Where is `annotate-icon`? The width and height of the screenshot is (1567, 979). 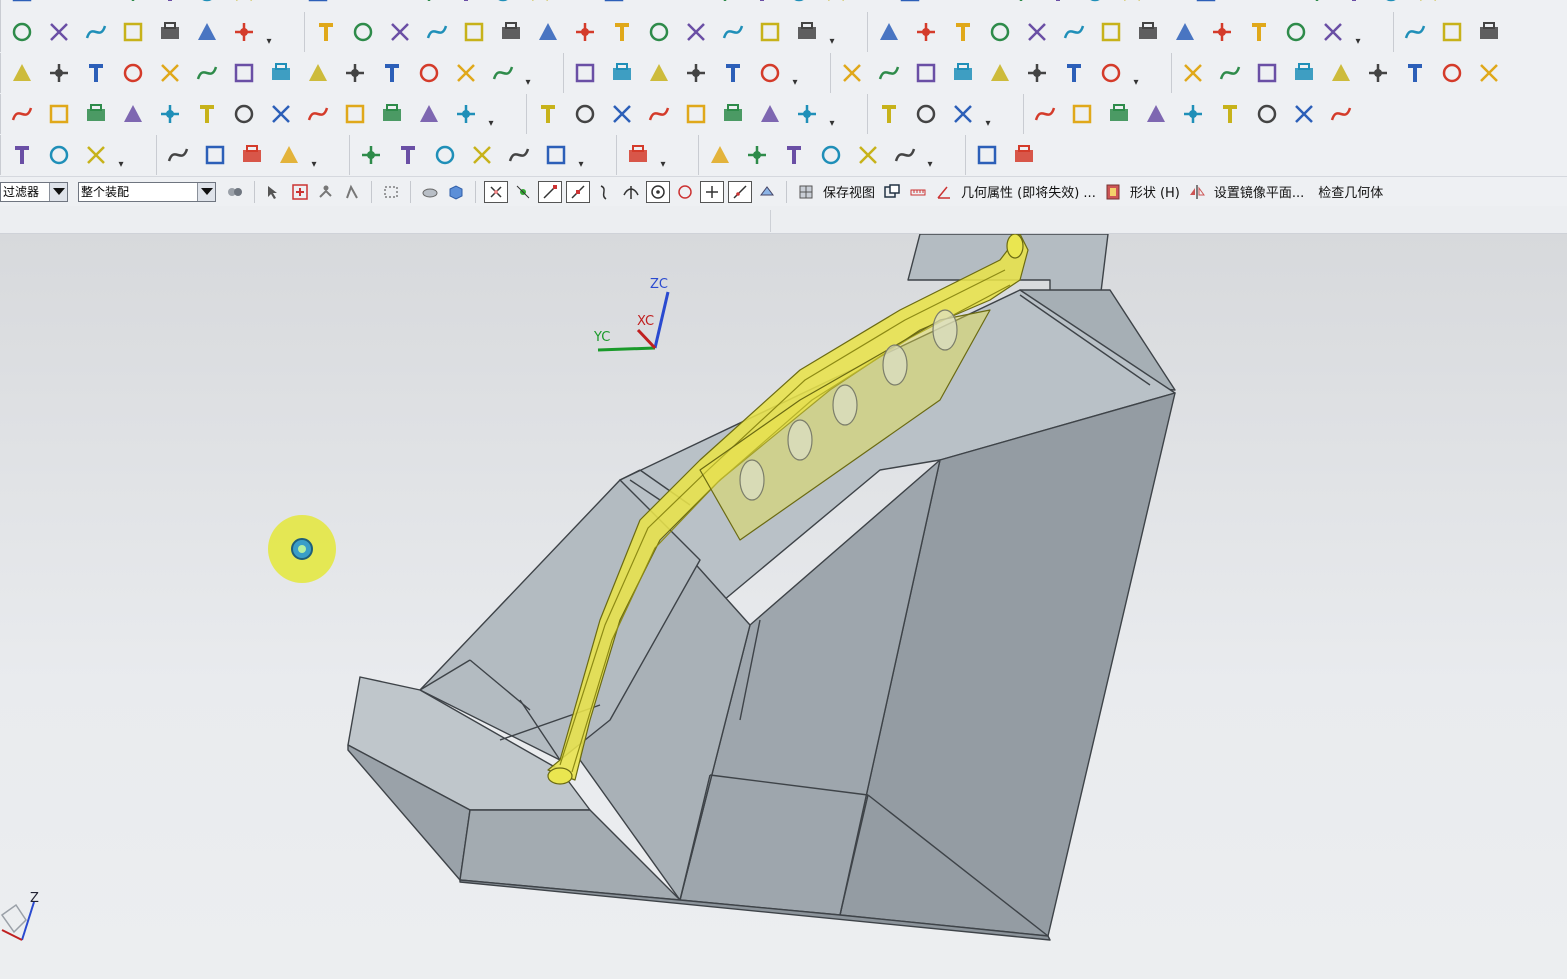 annotate-icon is located at coordinates (1267, 114).